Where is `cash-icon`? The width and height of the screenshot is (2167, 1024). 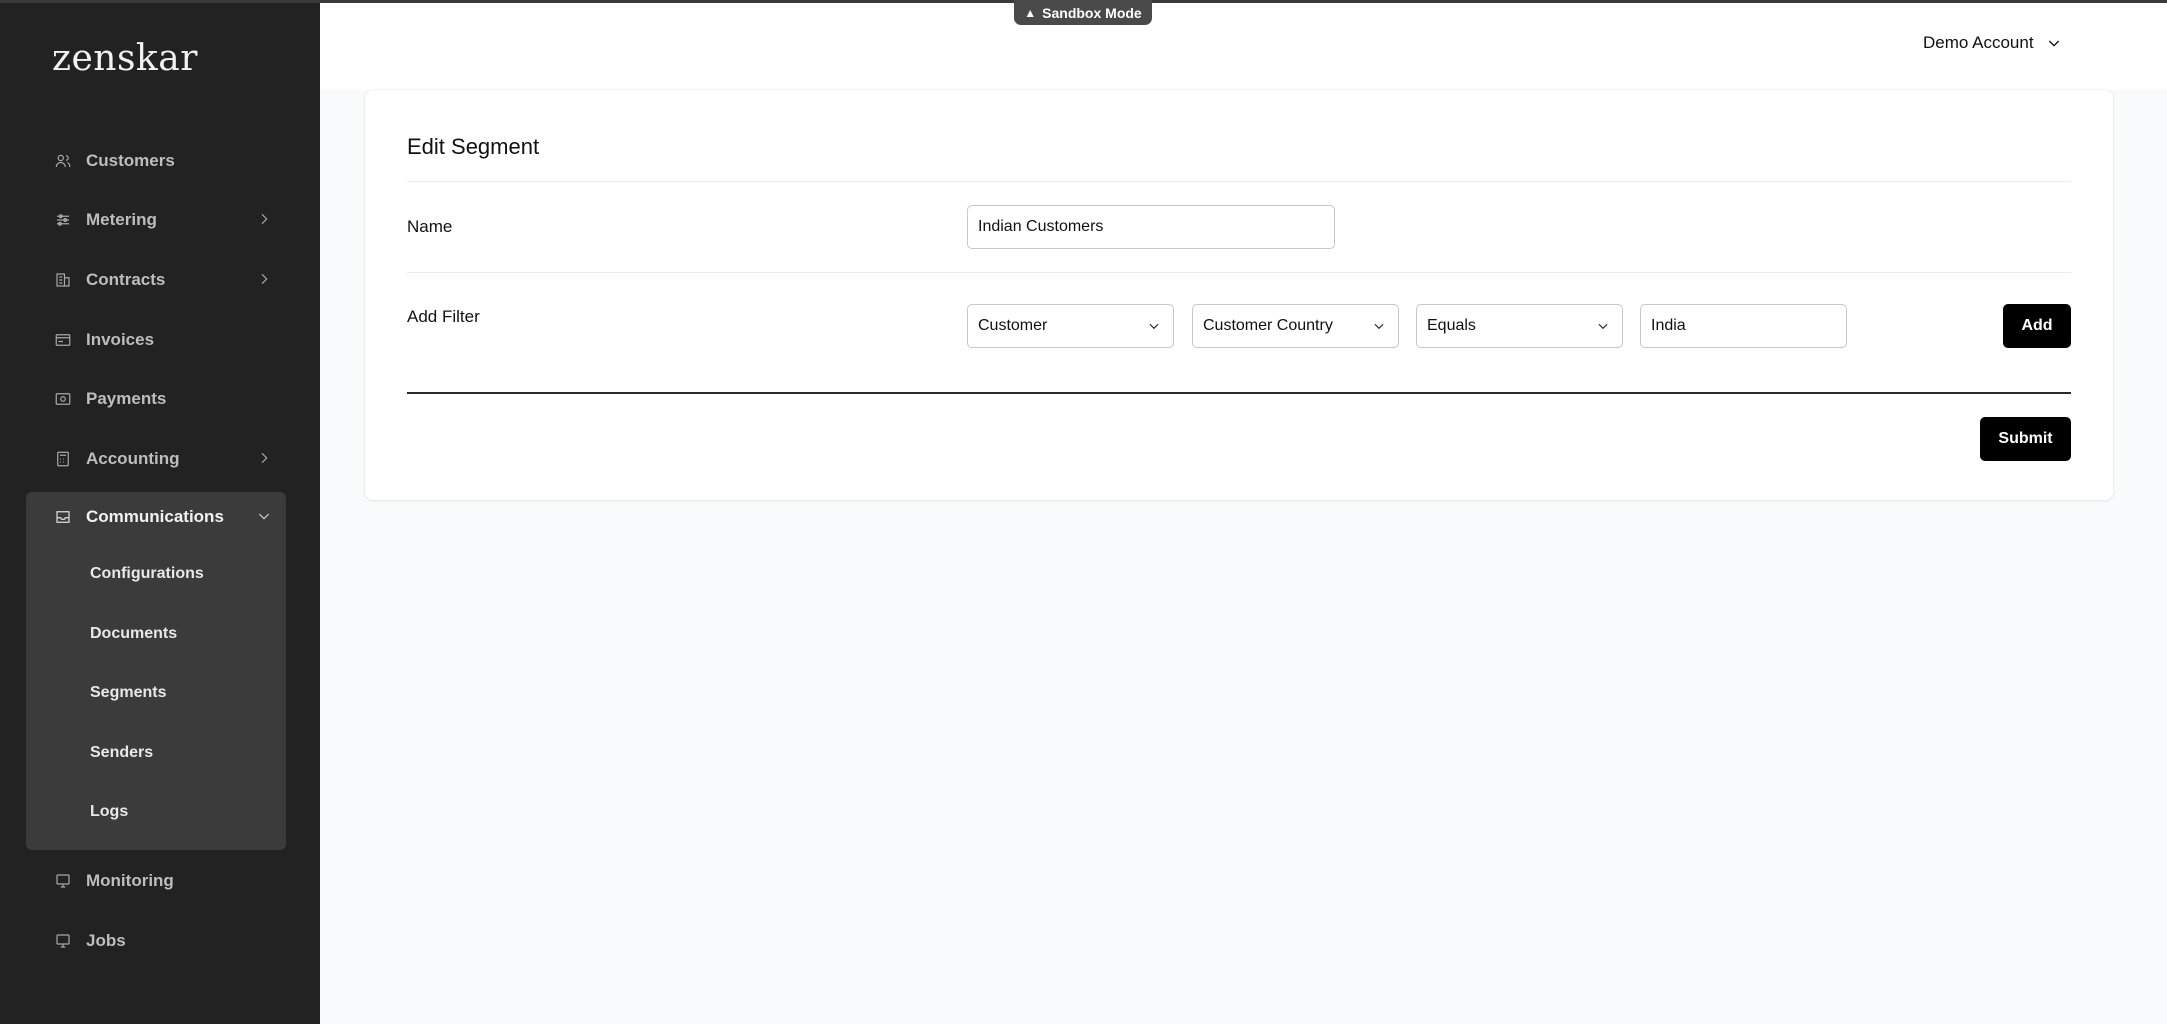
cash-icon is located at coordinates (63, 399).